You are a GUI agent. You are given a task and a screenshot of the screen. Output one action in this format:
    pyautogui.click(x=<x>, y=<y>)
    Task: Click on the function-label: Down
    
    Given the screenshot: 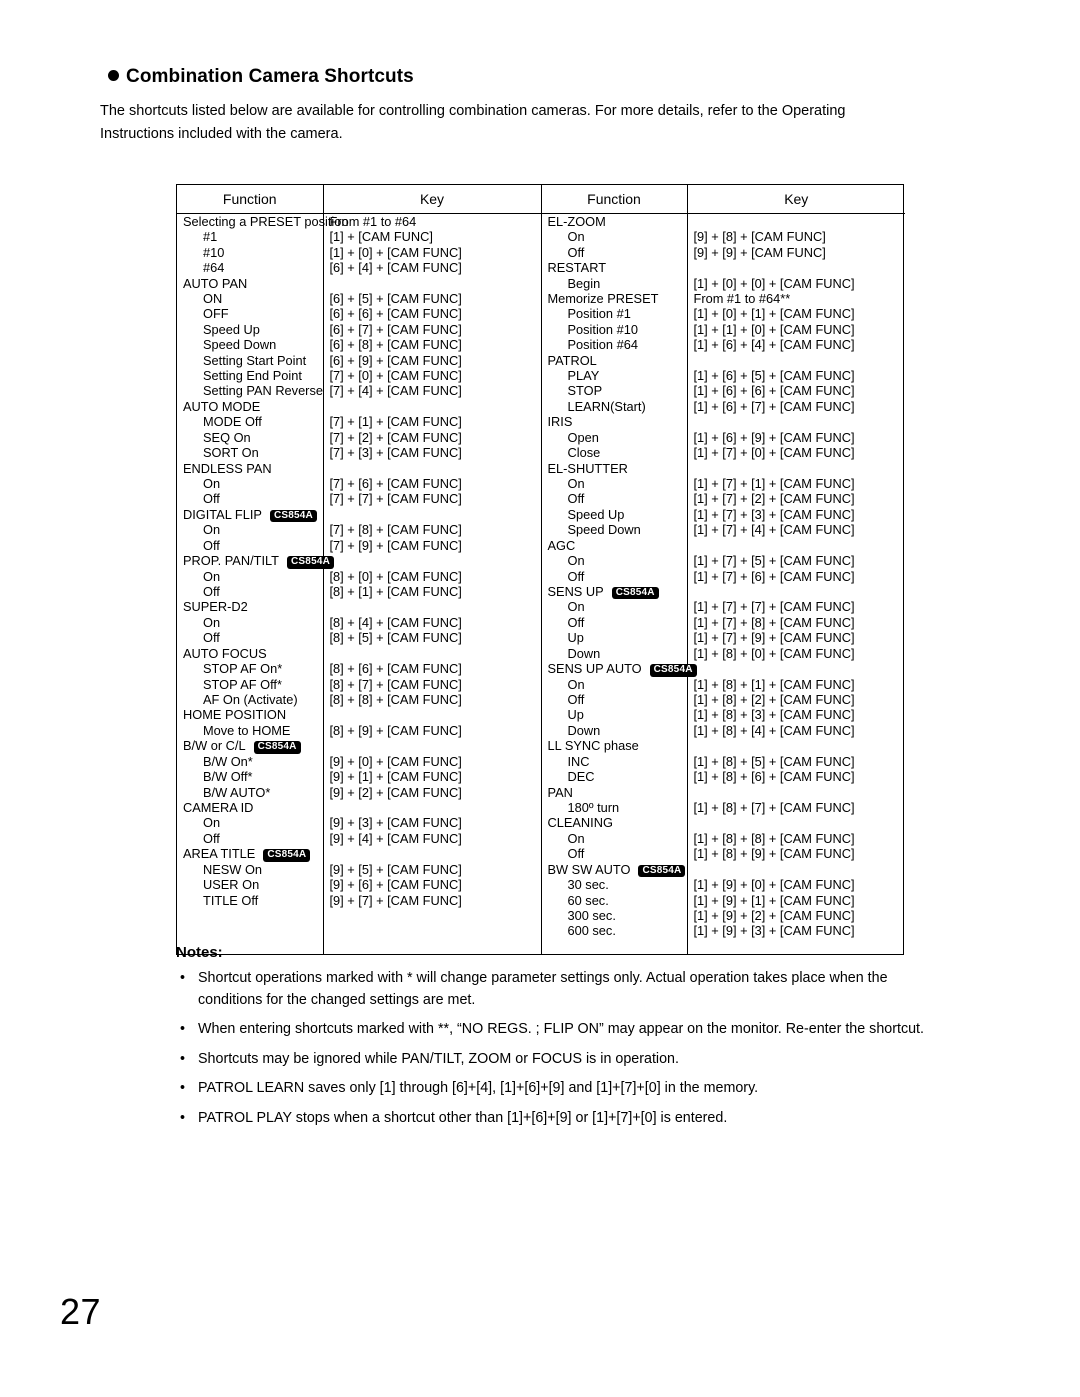 What is the action you would take?
    pyautogui.click(x=584, y=653)
    